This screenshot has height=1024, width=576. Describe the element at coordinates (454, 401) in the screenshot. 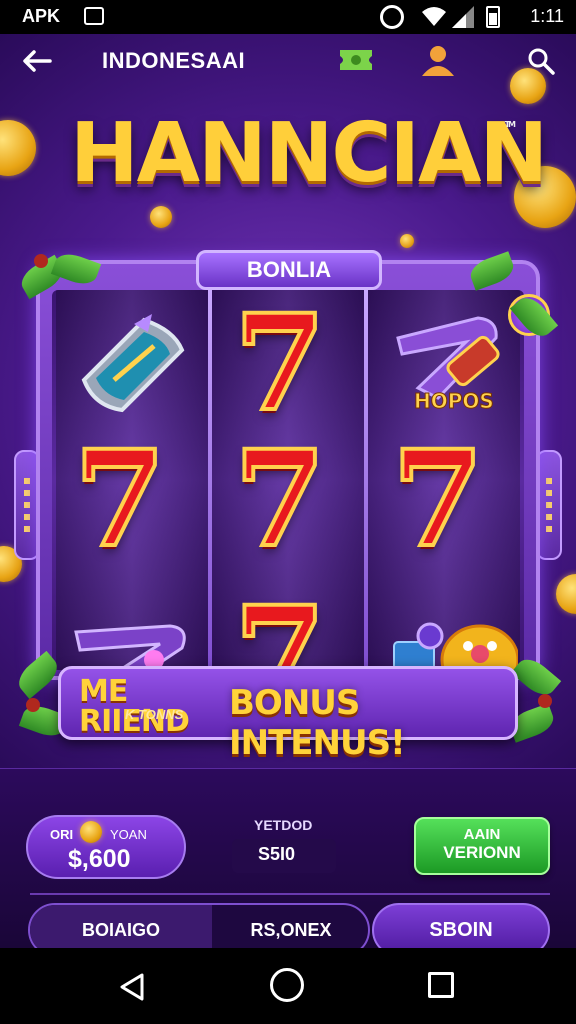

I see `hopos-label: HOPOS` at that location.